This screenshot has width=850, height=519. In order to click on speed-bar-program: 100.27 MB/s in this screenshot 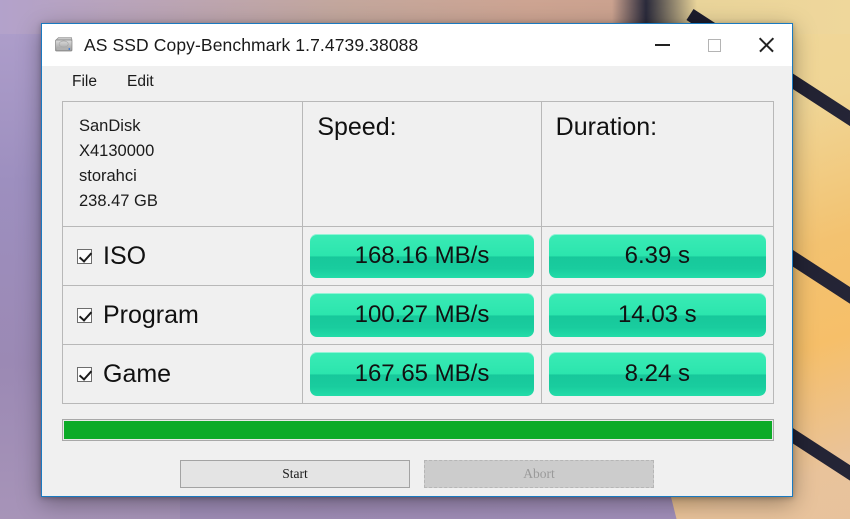, I will do `click(422, 315)`.